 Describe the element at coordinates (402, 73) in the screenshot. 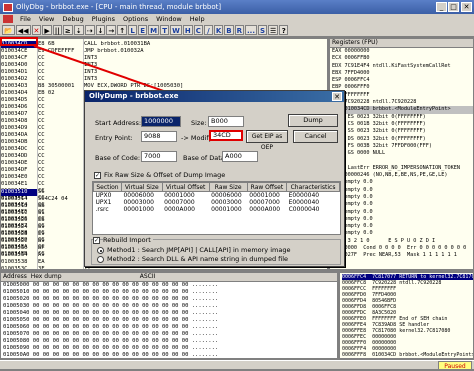

I see `register-line: EBX 7FFD4000` at that location.